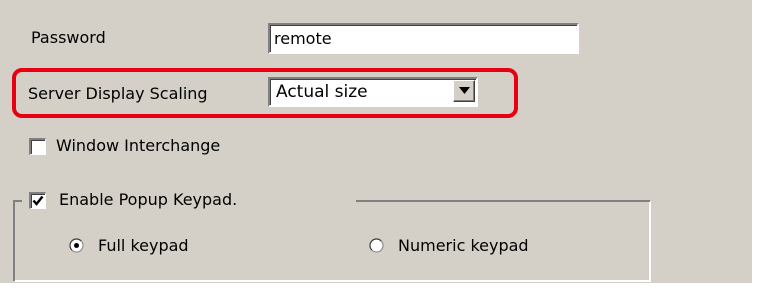  Describe the element at coordinates (376, 245) in the screenshot. I see `numeric-keypad-radio` at that location.